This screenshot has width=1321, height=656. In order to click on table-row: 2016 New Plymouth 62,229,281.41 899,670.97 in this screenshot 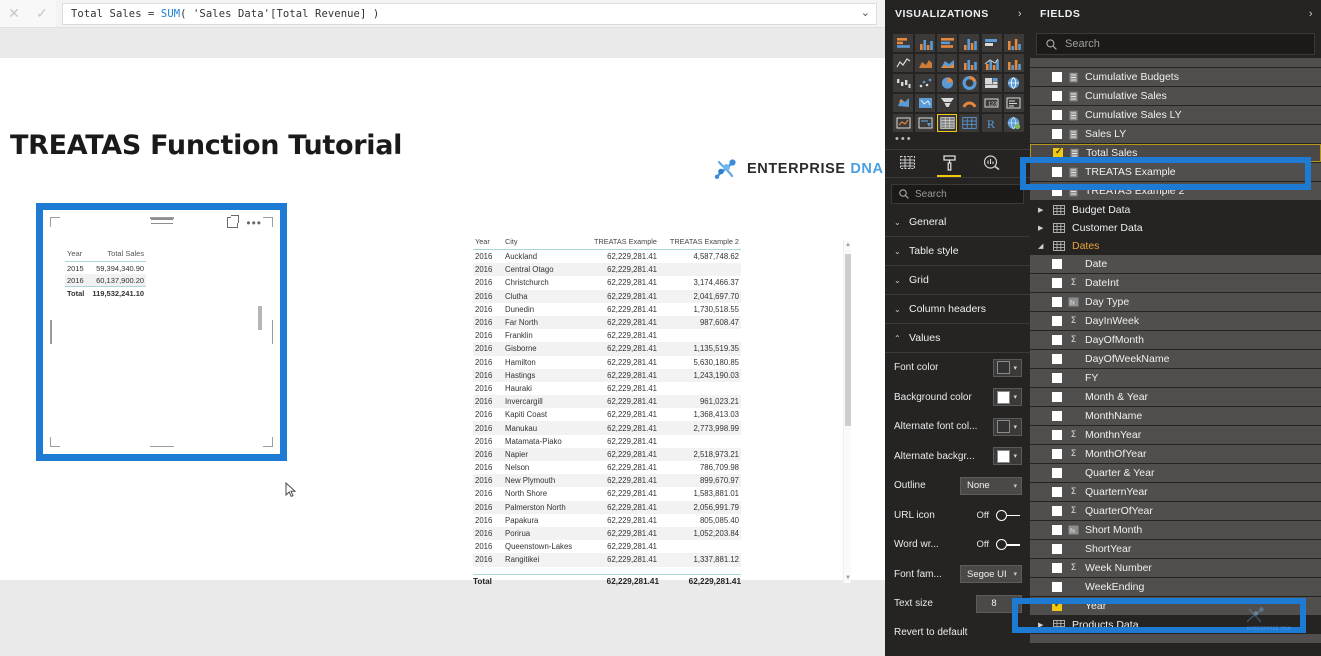, I will do `click(607, 481)`.